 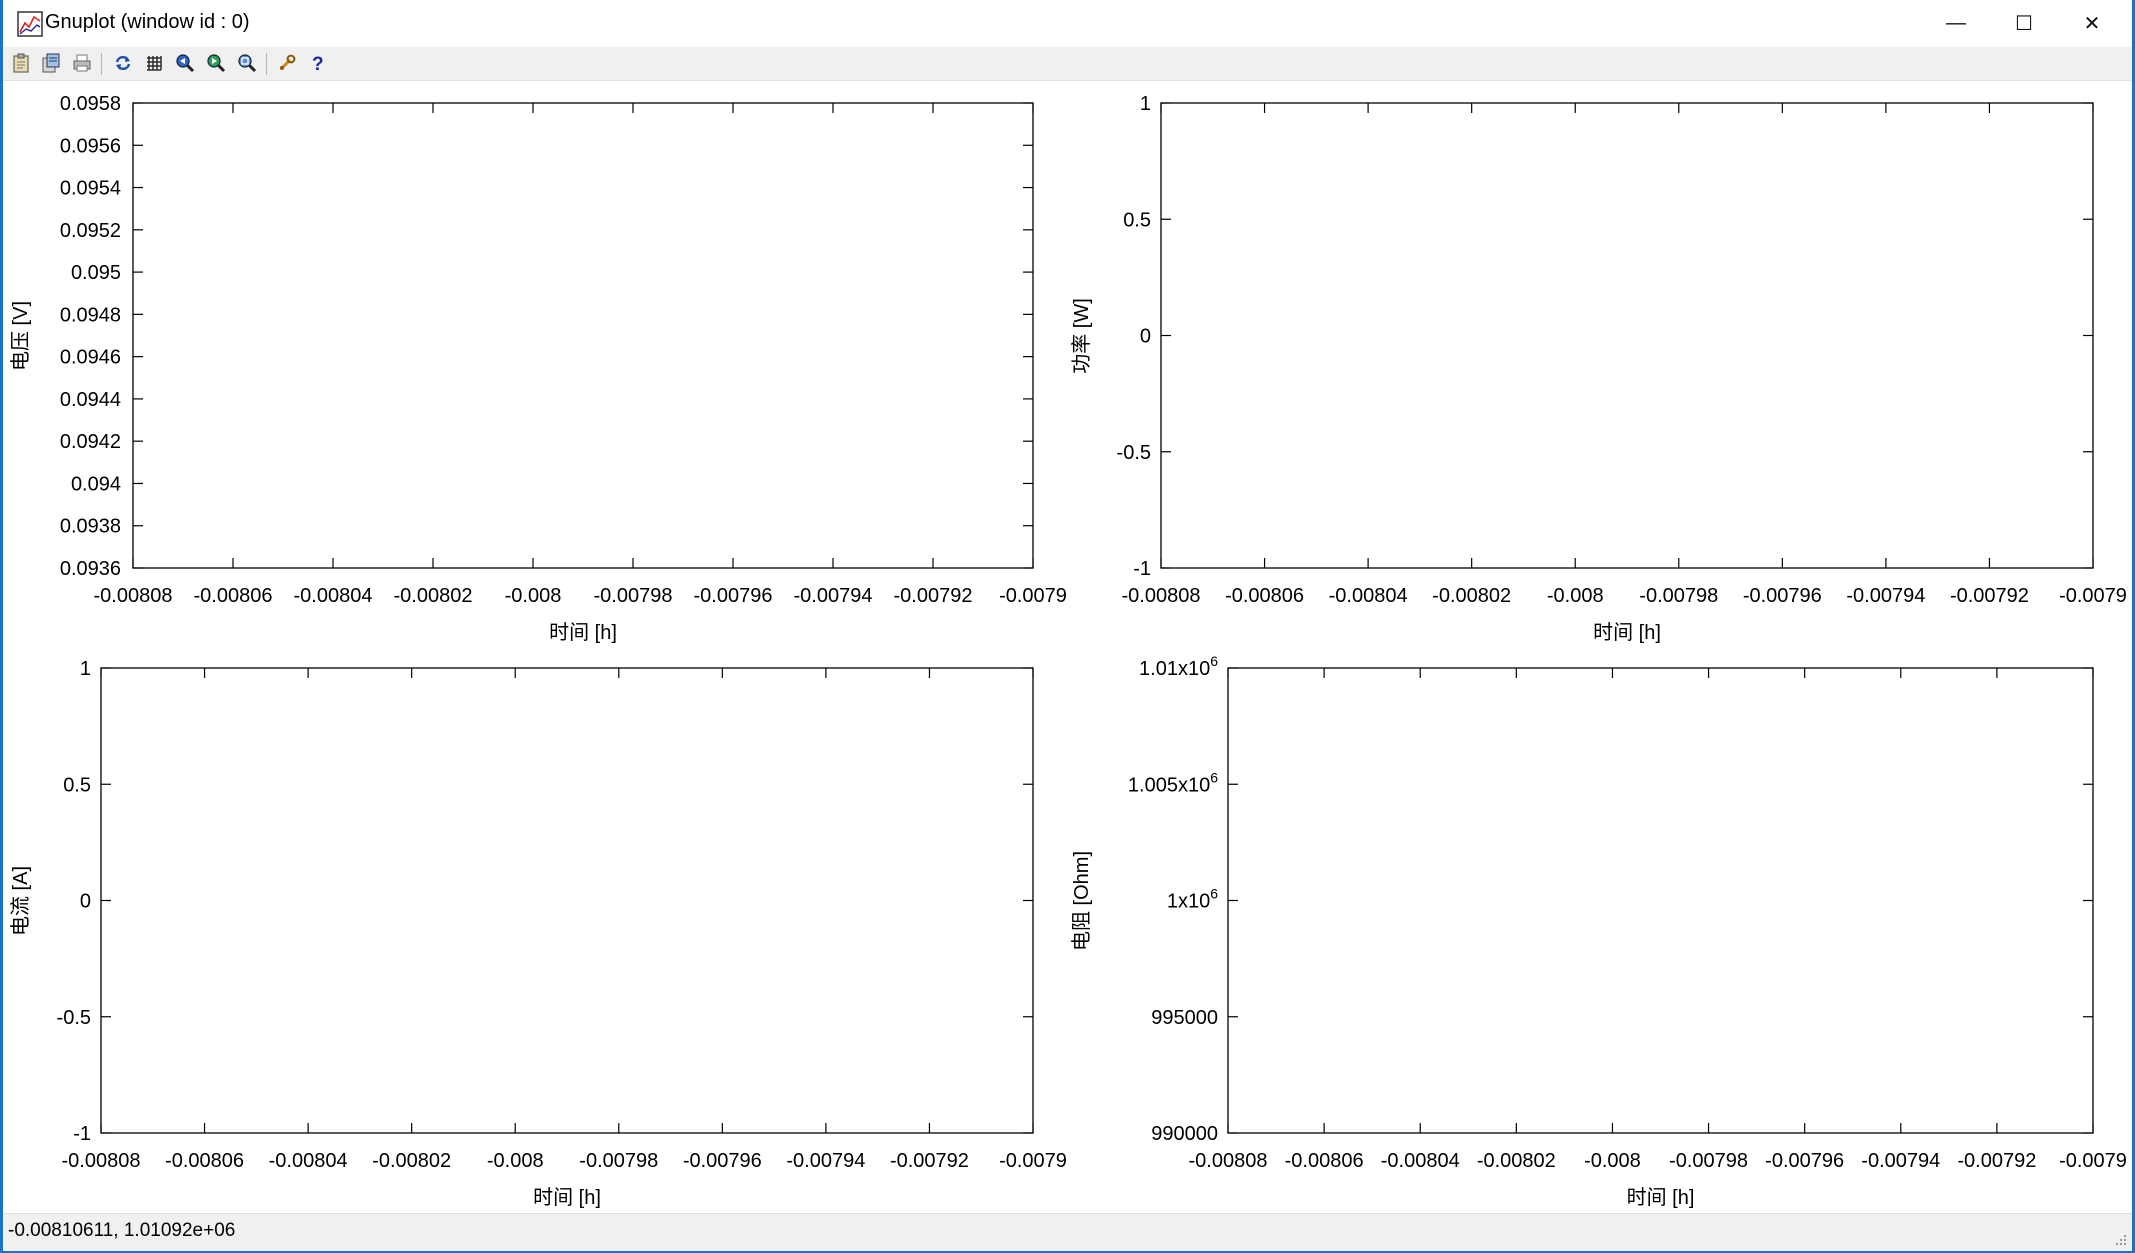 What do you see at coordinates (1192, 899) in the screenshot?
I see `y-tick-label: 1x106` at bounding box center [1192, 899].